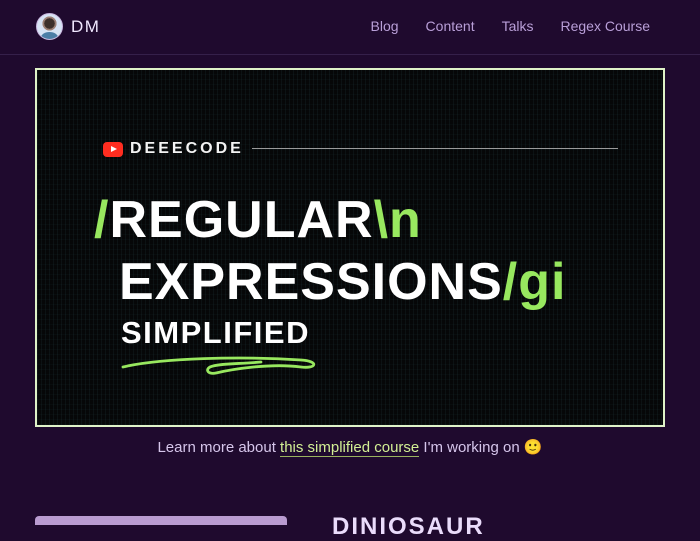 This screenshot has height=541, width=700. Describe the element at coordinates (113, 149) in the screenshot. I see `youtube-icon` at that location.